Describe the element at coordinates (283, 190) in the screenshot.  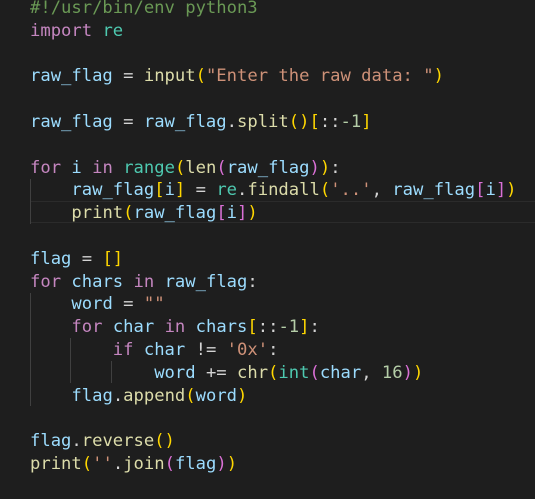
I see `code-token: findall` at that location.